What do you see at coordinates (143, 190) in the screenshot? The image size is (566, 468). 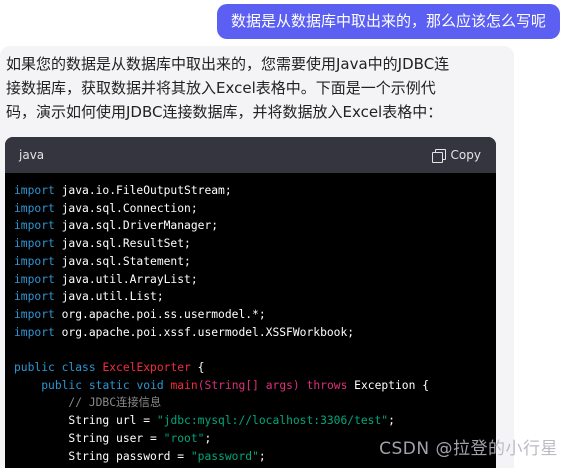 I see `code-token: java.io.FileOutputStream;` at bounding box center [143, 190].